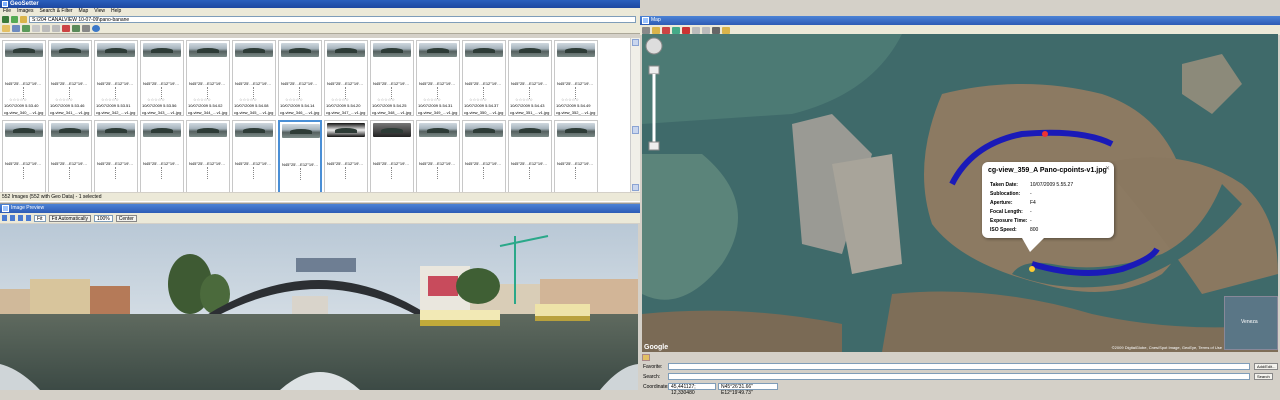 This screenshot has width=1280, height=400. Describe the element at coordinates (748, 389) in the screenshot. I see `coordinates-dms-field: N45°26'31.66" E12°19'49.73"` at that location.